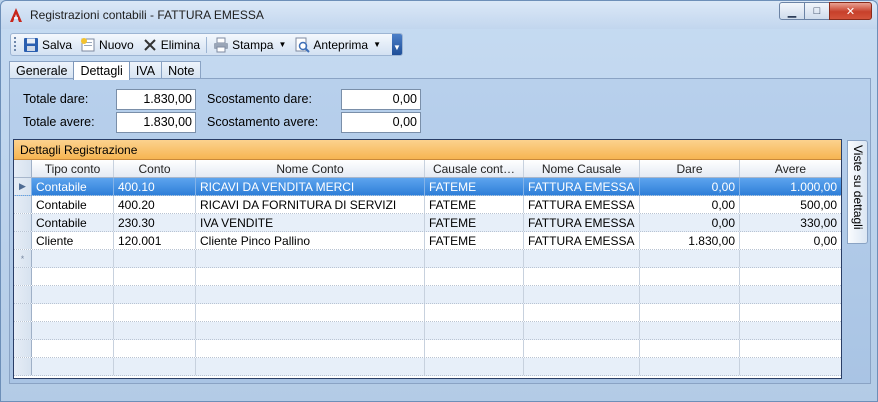  Describe the element at coordinates (73, 168) in the screenshot. I see `column-header-tipo-conto: Tipo conto` at that location.